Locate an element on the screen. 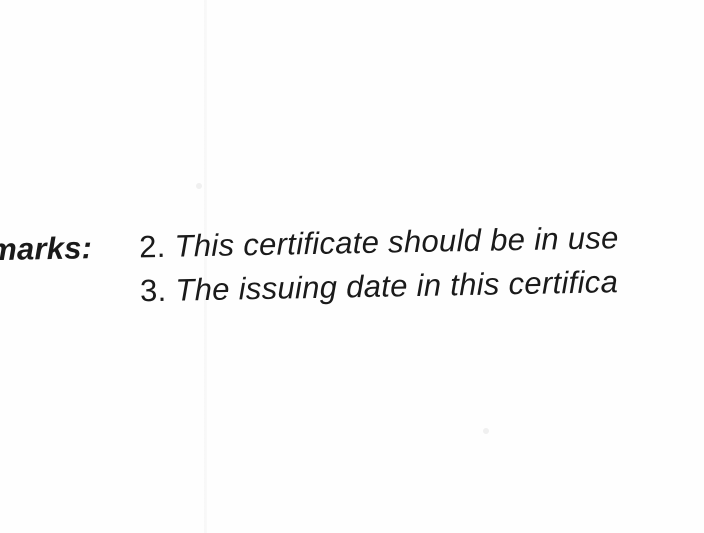 The width and height of the screenshot is (704, 533). remark-number: 3. is located at coordinates (153, 290).